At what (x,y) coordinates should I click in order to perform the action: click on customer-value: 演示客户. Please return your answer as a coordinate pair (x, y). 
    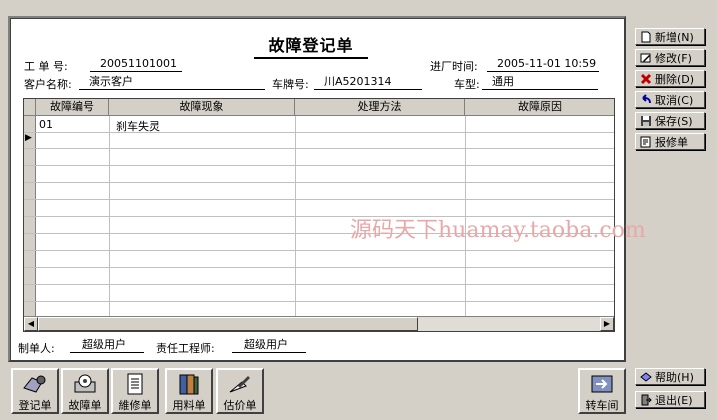
    Looking at the image, I should click on (172, 82).